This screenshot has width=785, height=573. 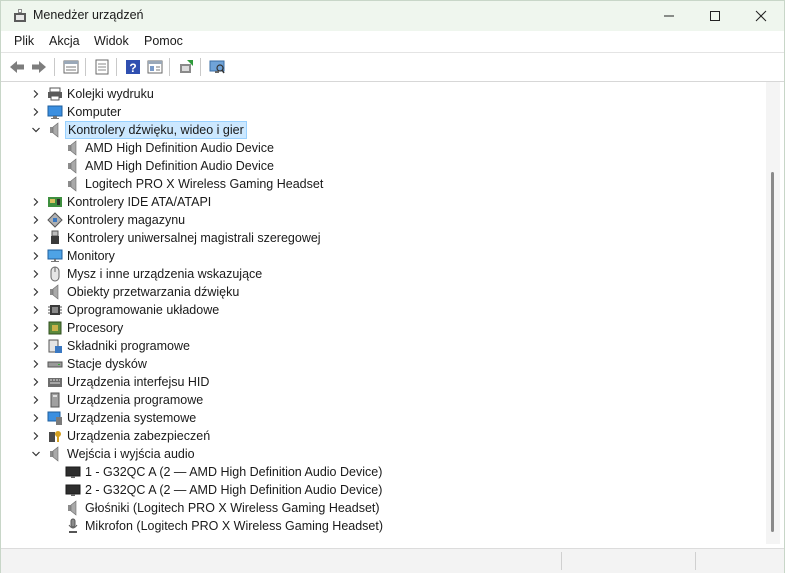 What do you see at coordinates (165, 274) in the screenshot?
I see `tree-item-label: Mysz i inne urządzenia wskazujące` at bounding box center [165, 274].